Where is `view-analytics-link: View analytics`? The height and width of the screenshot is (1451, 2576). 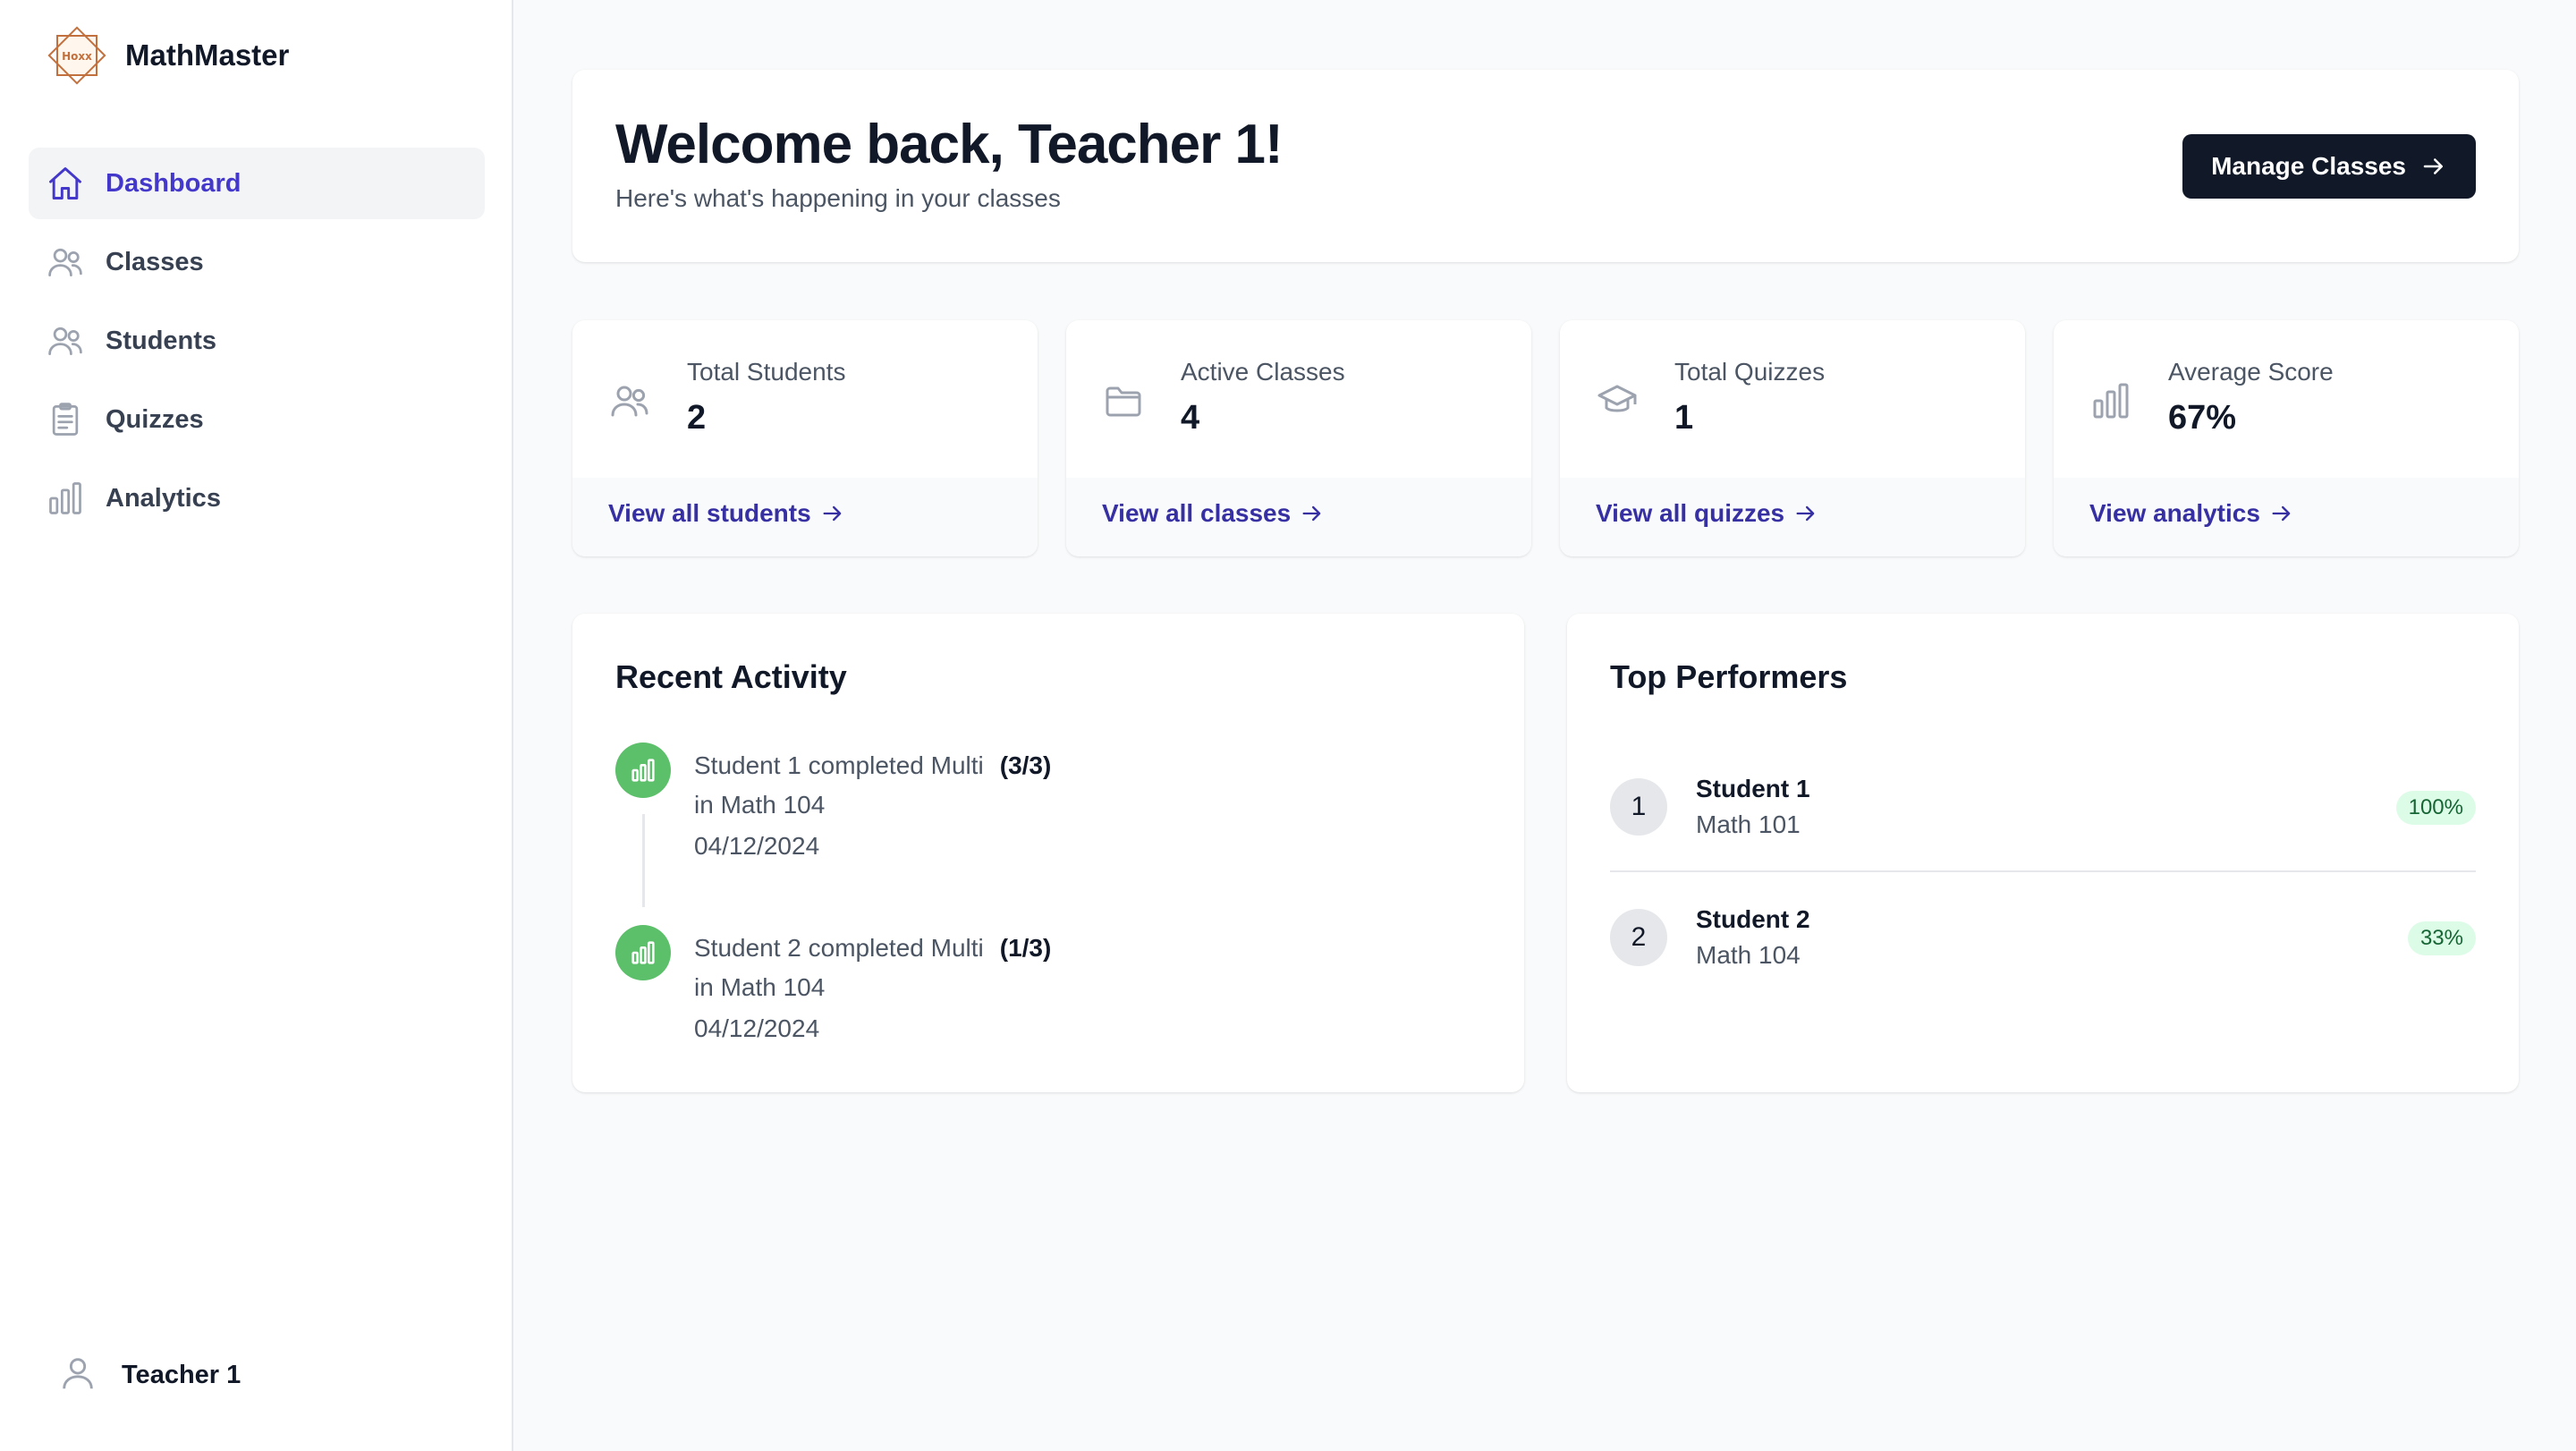 view-analytics-link: View analytics is located at coordinates (2191, 513).